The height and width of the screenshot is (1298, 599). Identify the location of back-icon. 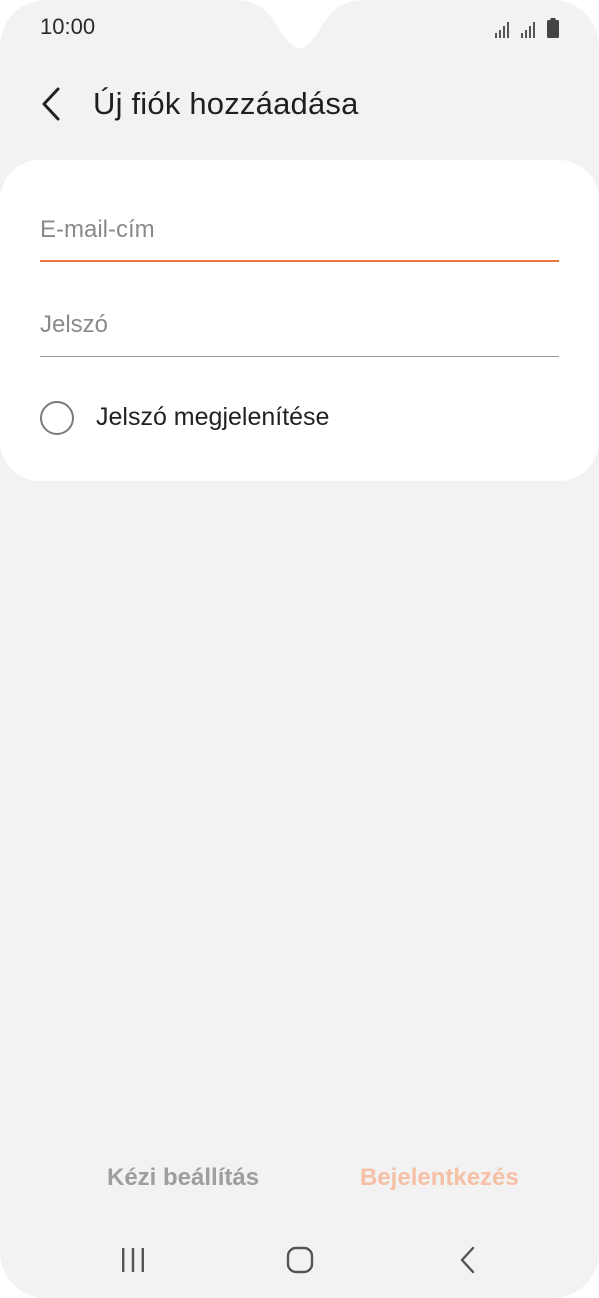
(467, 1260).